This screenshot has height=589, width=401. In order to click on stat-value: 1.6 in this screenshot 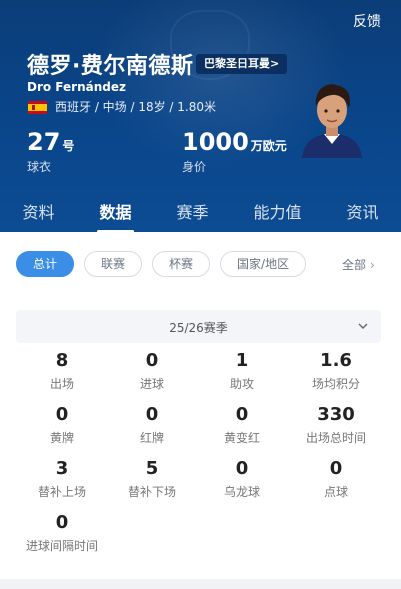, I will do `click(336, 360)`.